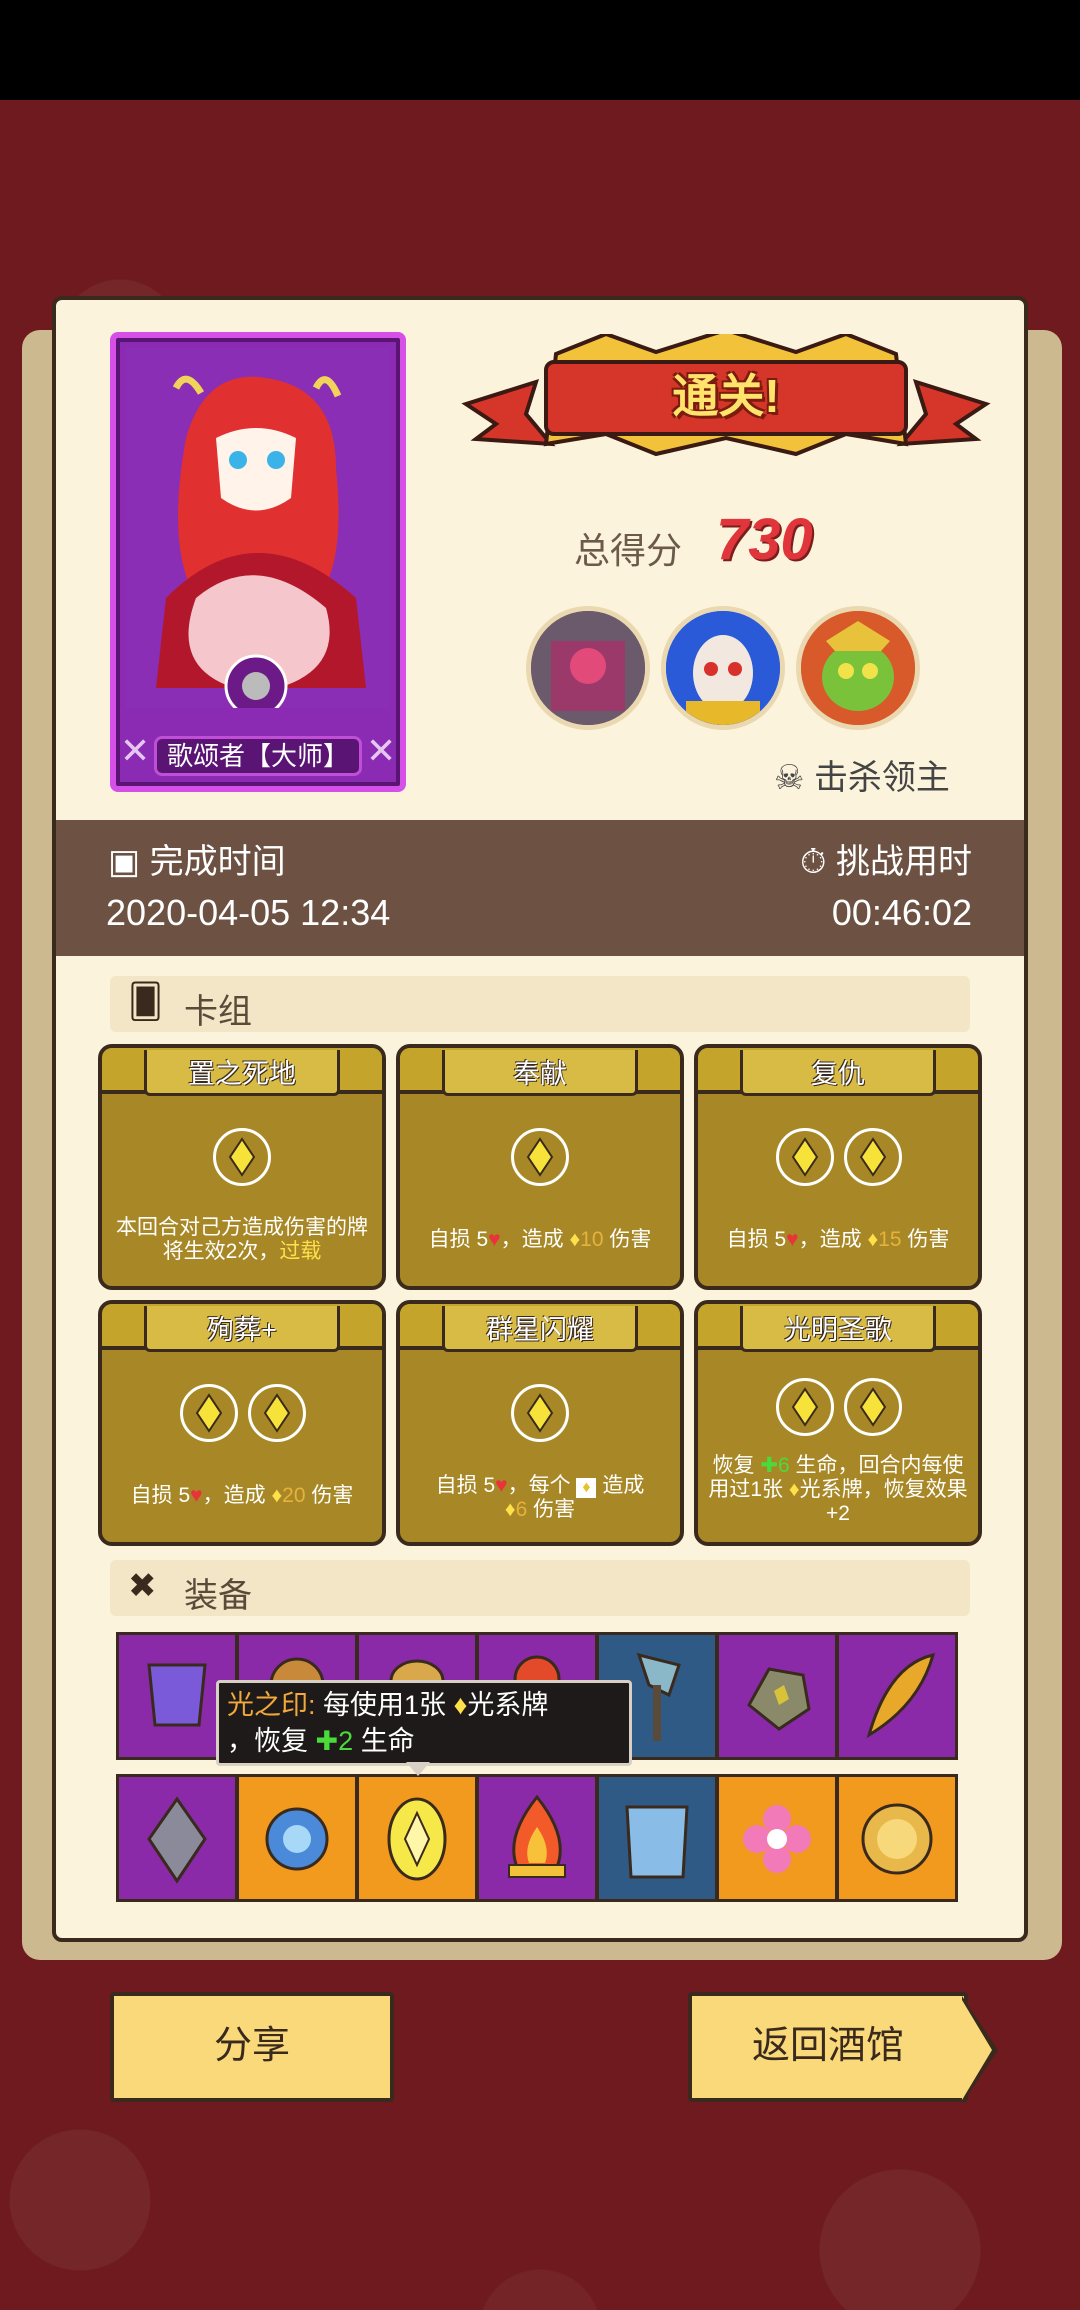 This screenshot has height=2310, width=1080. I want to click on stone-icon, so click(777, 1696).